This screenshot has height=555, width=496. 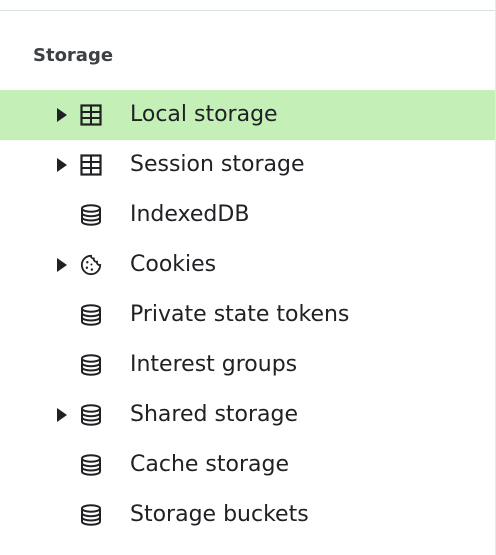 I want to click on tree-item-label: Local storage, so click(x=204, y=114).